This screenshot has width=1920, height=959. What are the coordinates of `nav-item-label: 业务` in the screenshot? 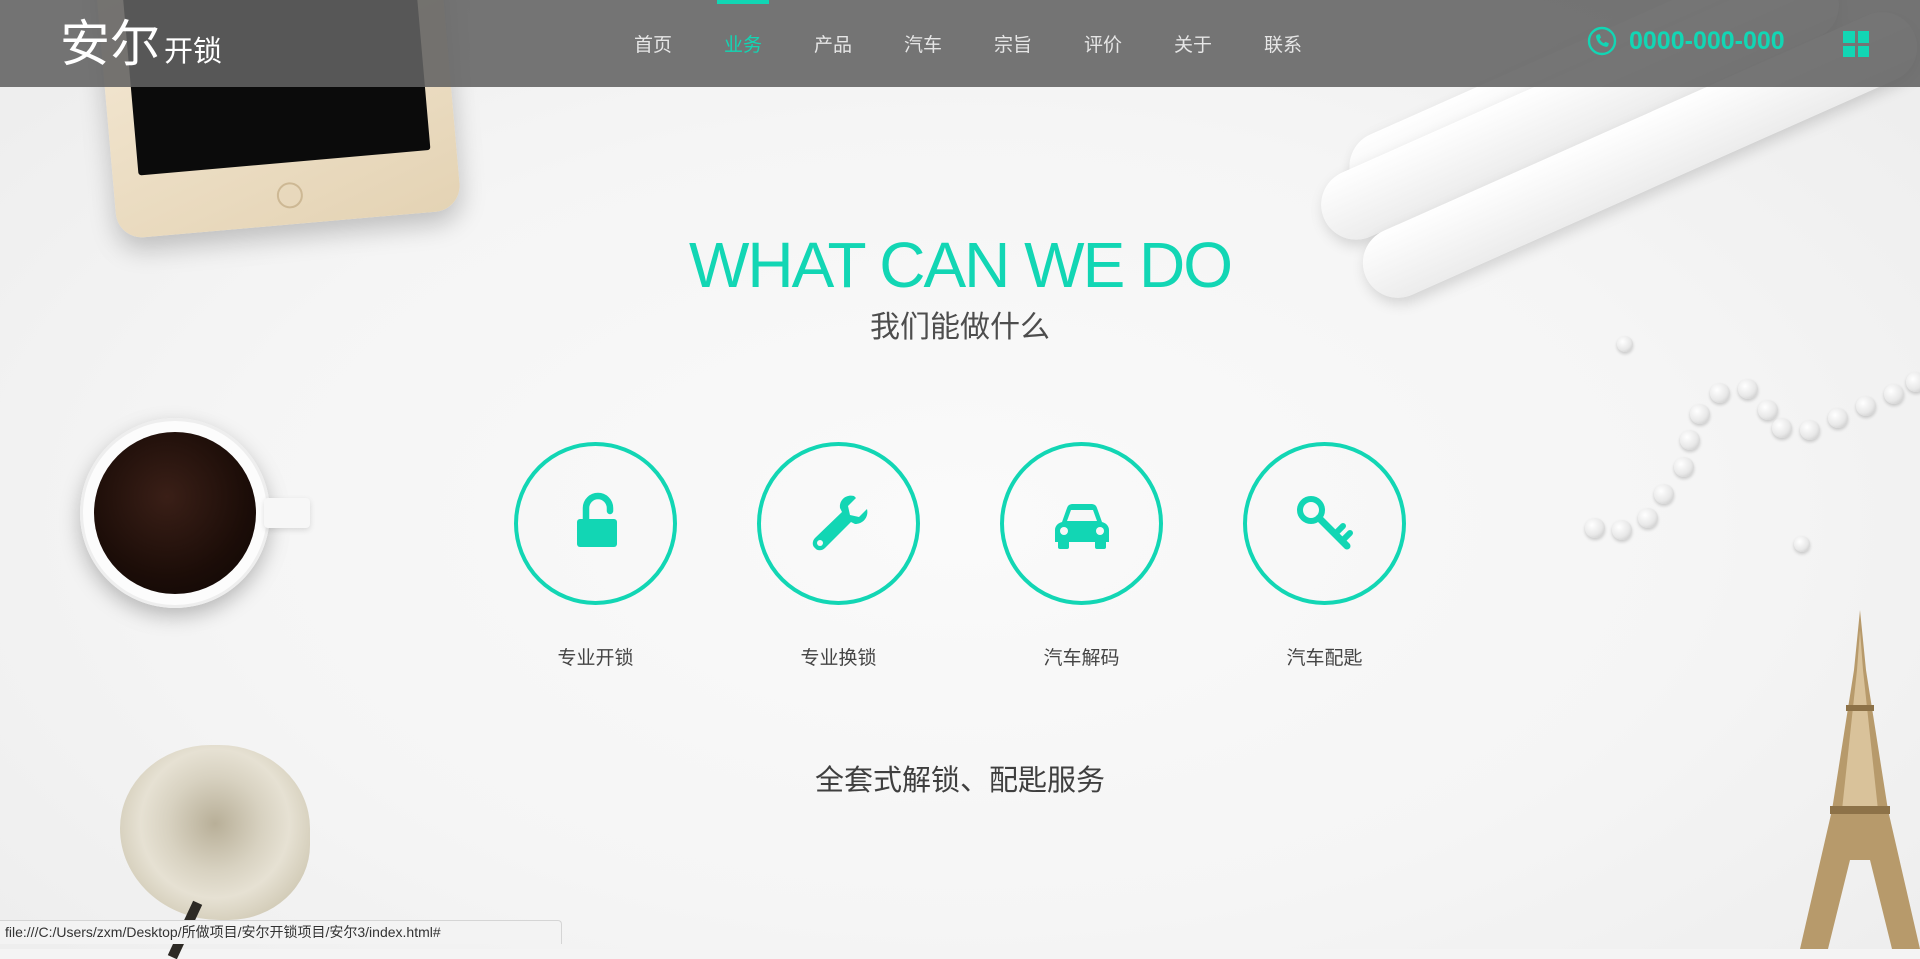 It's located at (742, 45).